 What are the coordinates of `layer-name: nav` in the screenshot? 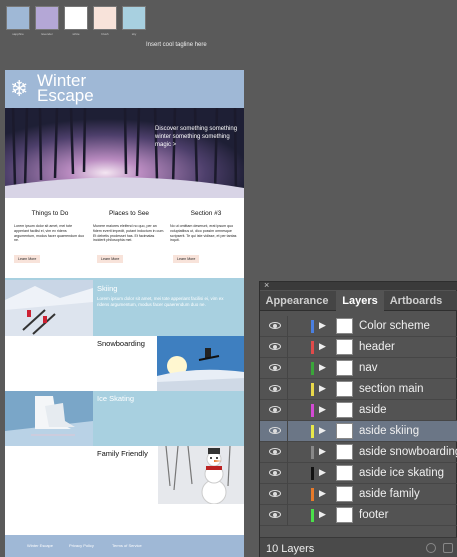 It's located at (368, 368).